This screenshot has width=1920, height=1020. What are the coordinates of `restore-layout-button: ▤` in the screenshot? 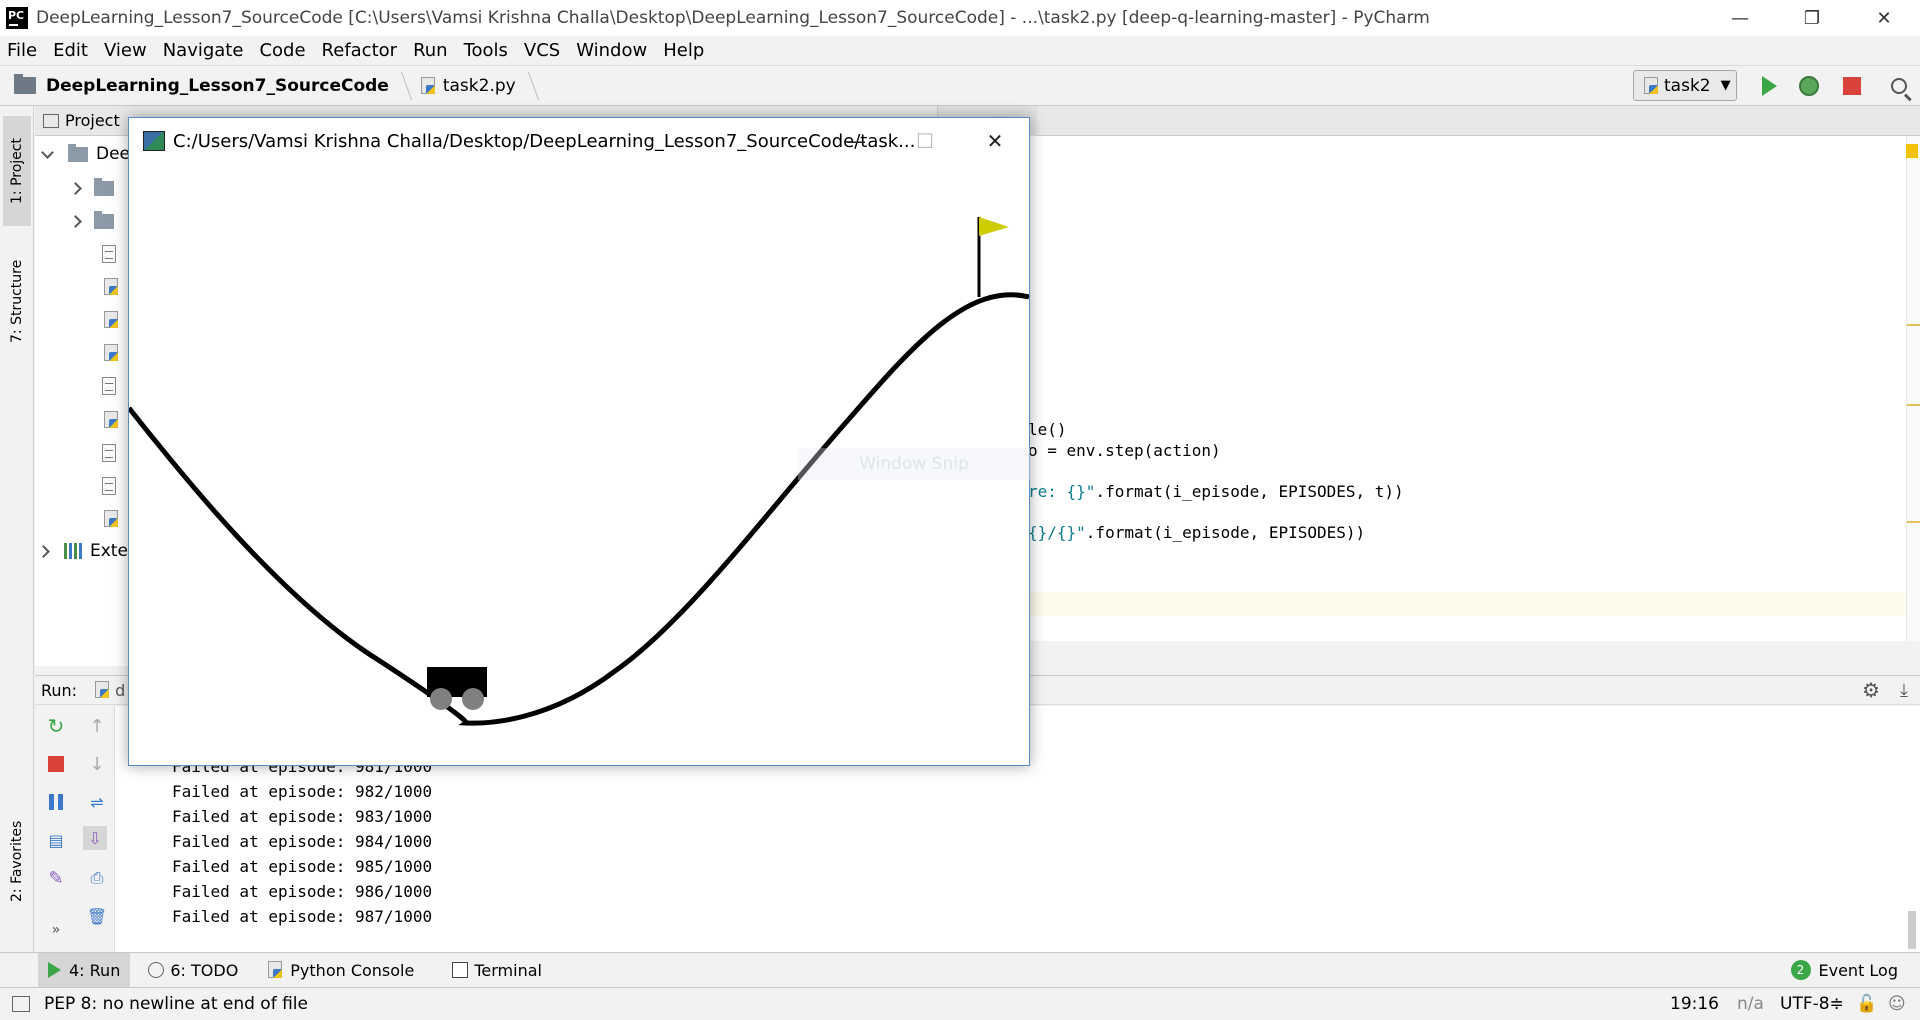 It's located at (56, 840).